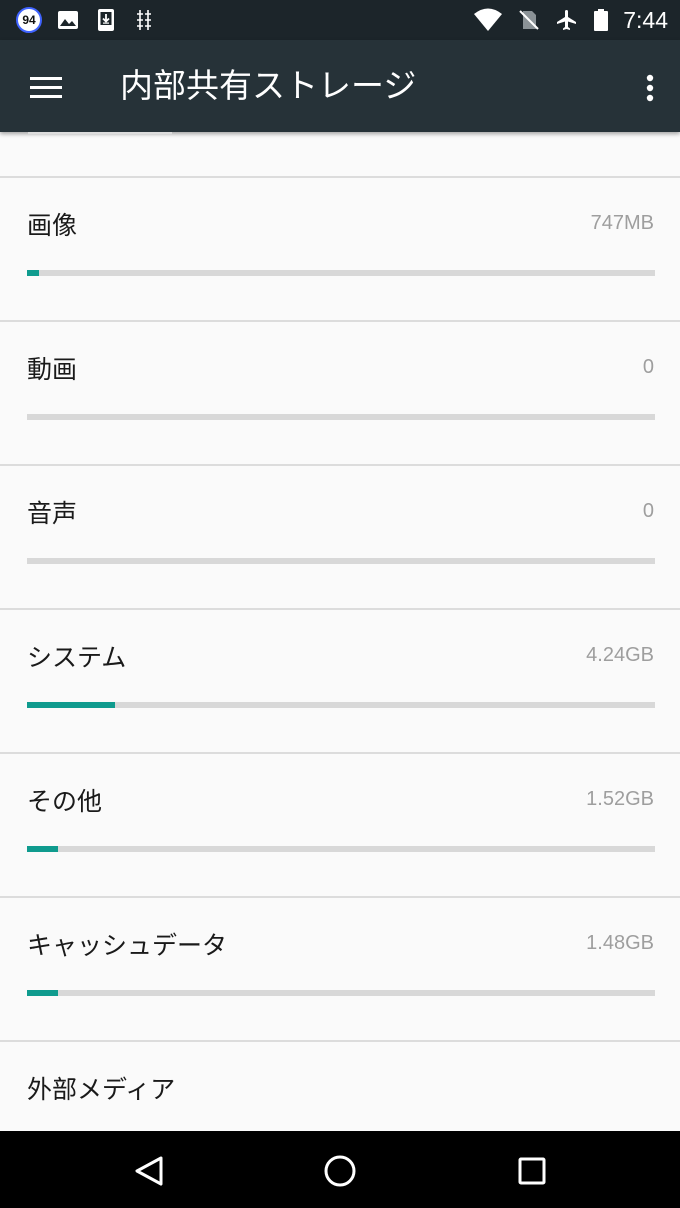  I want to click on storage-item-other: その他 1.52GB, so click(340, 826).